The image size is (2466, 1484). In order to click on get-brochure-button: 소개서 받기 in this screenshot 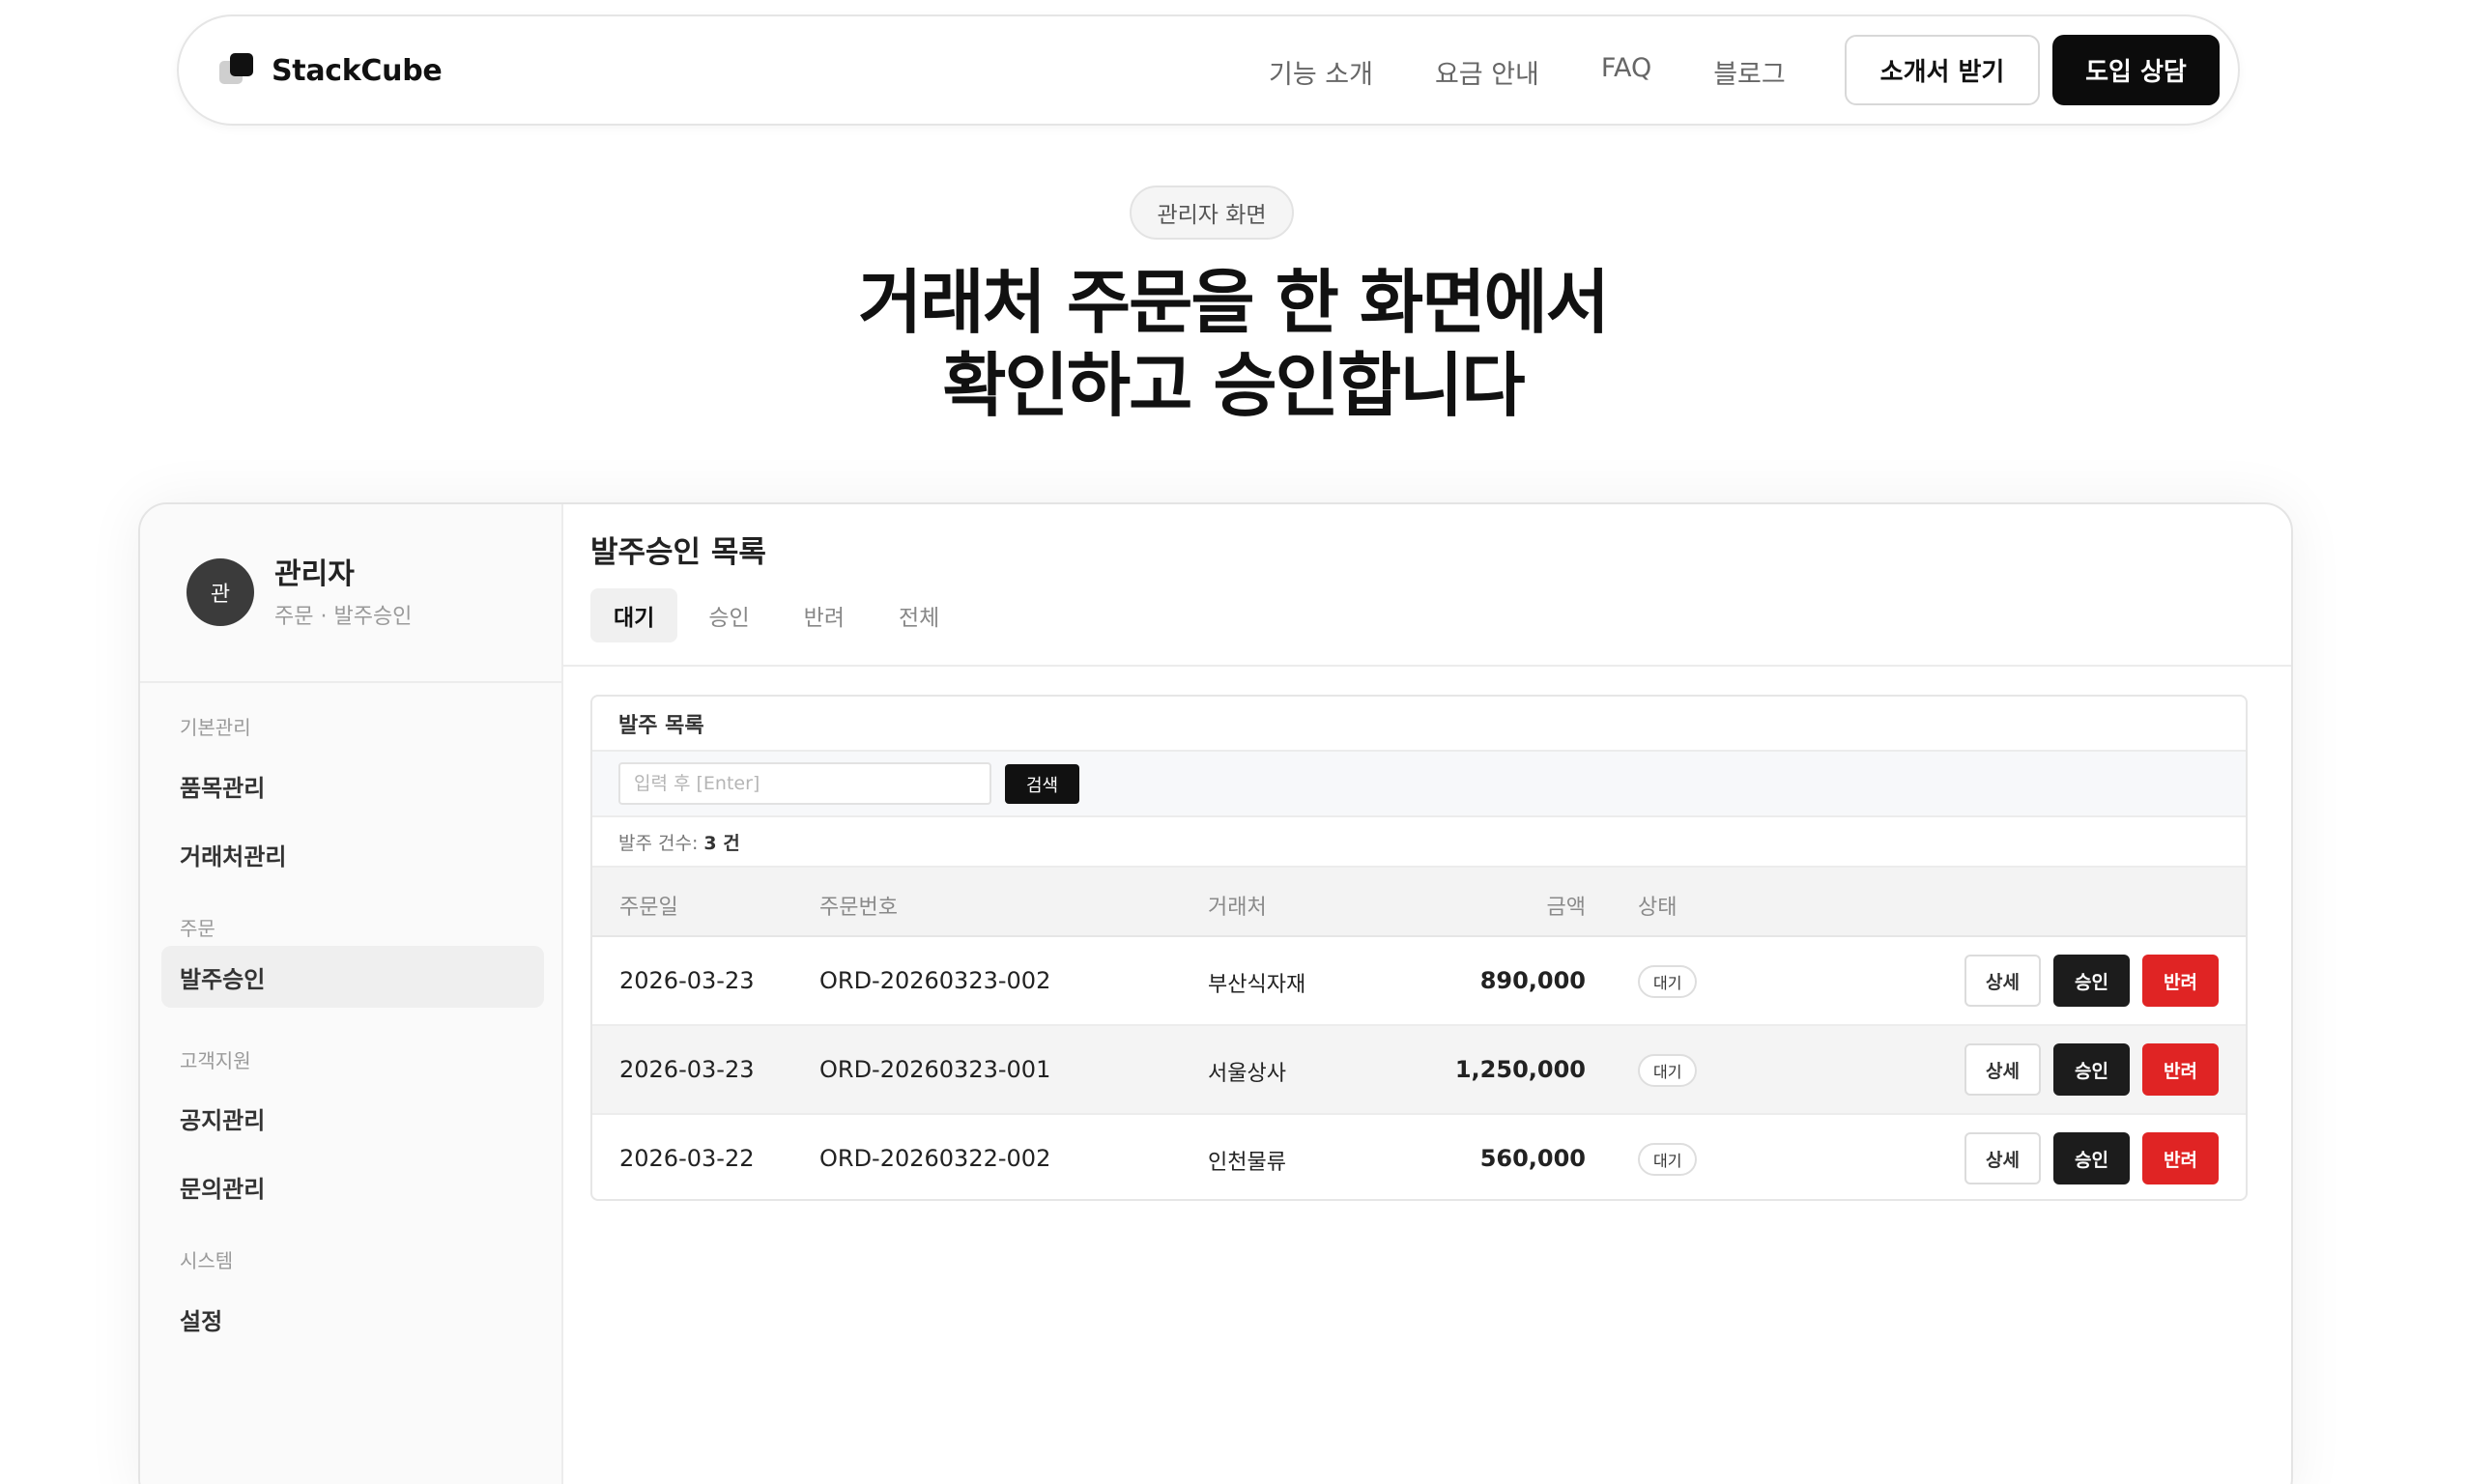, I will do `click(1942, 70)`.